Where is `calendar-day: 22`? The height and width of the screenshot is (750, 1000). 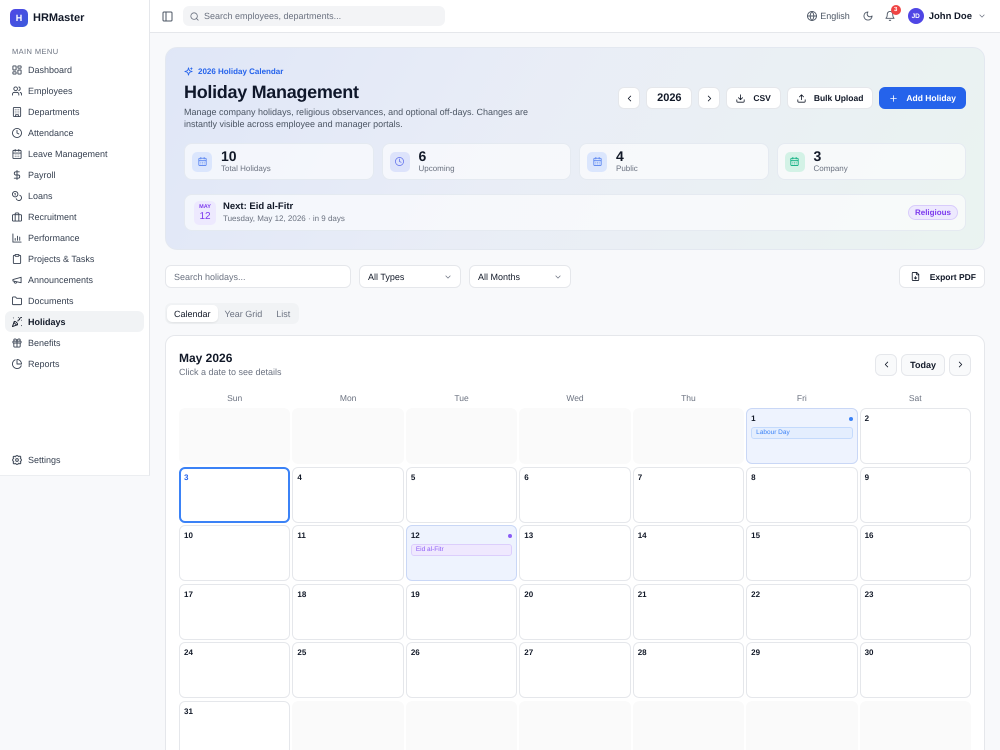 calendar-day: 22 is located at coordinates (802, 612).